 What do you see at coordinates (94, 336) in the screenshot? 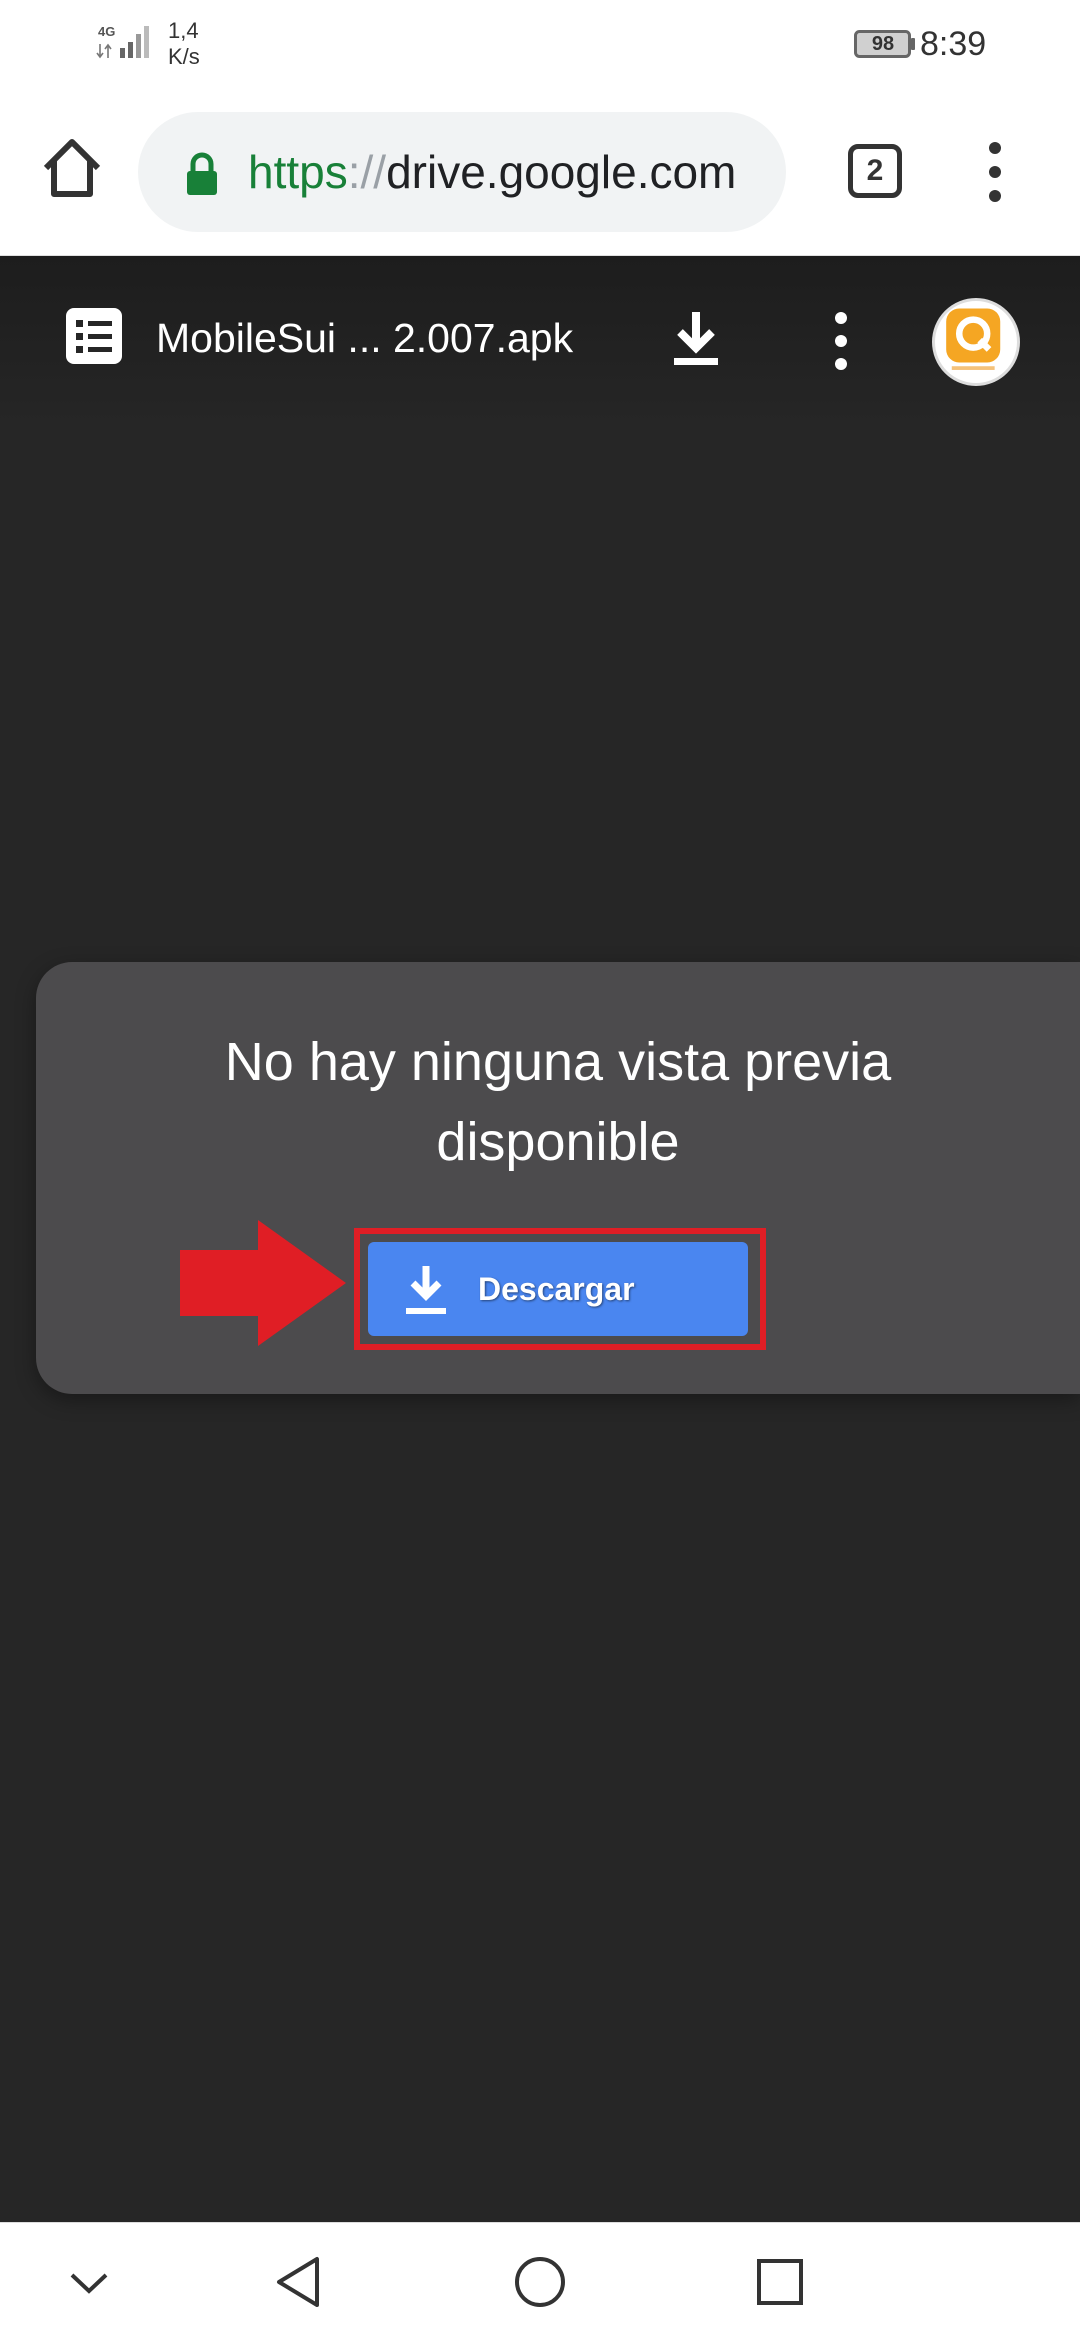
I see `document-list-icon` at bounding box center [94, 336].